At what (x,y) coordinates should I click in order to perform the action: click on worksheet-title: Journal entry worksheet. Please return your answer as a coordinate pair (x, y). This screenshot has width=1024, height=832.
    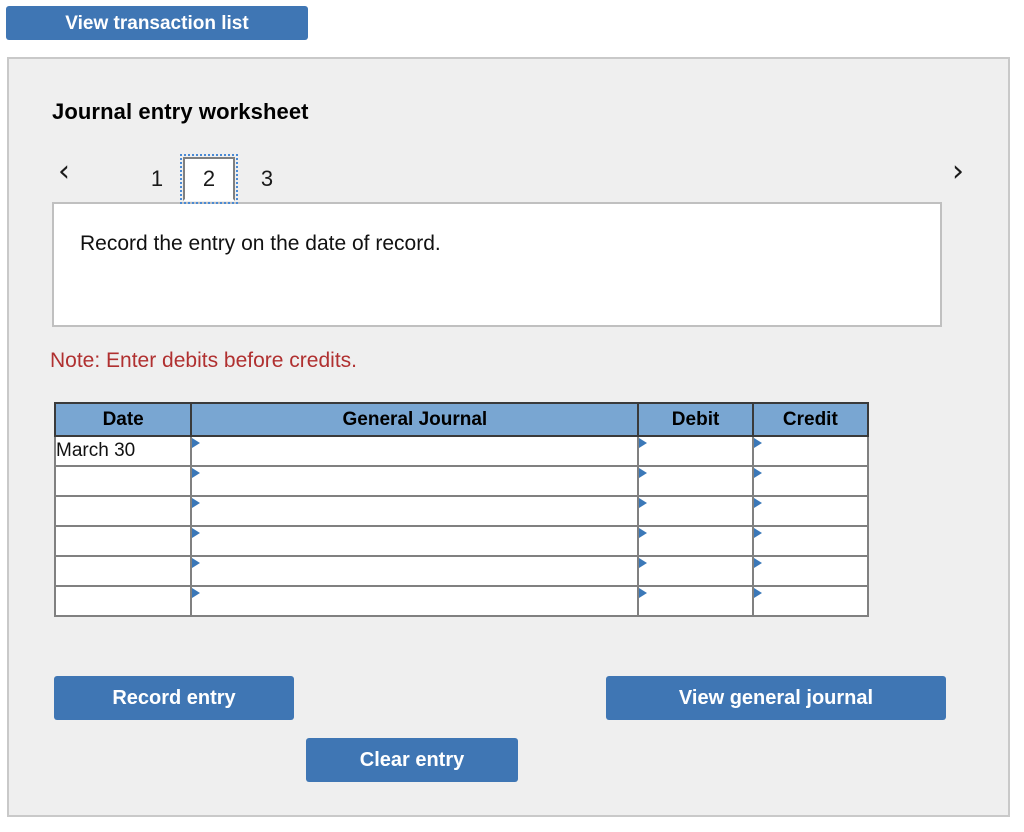
    Looking at the image, I should click on (180, 111).